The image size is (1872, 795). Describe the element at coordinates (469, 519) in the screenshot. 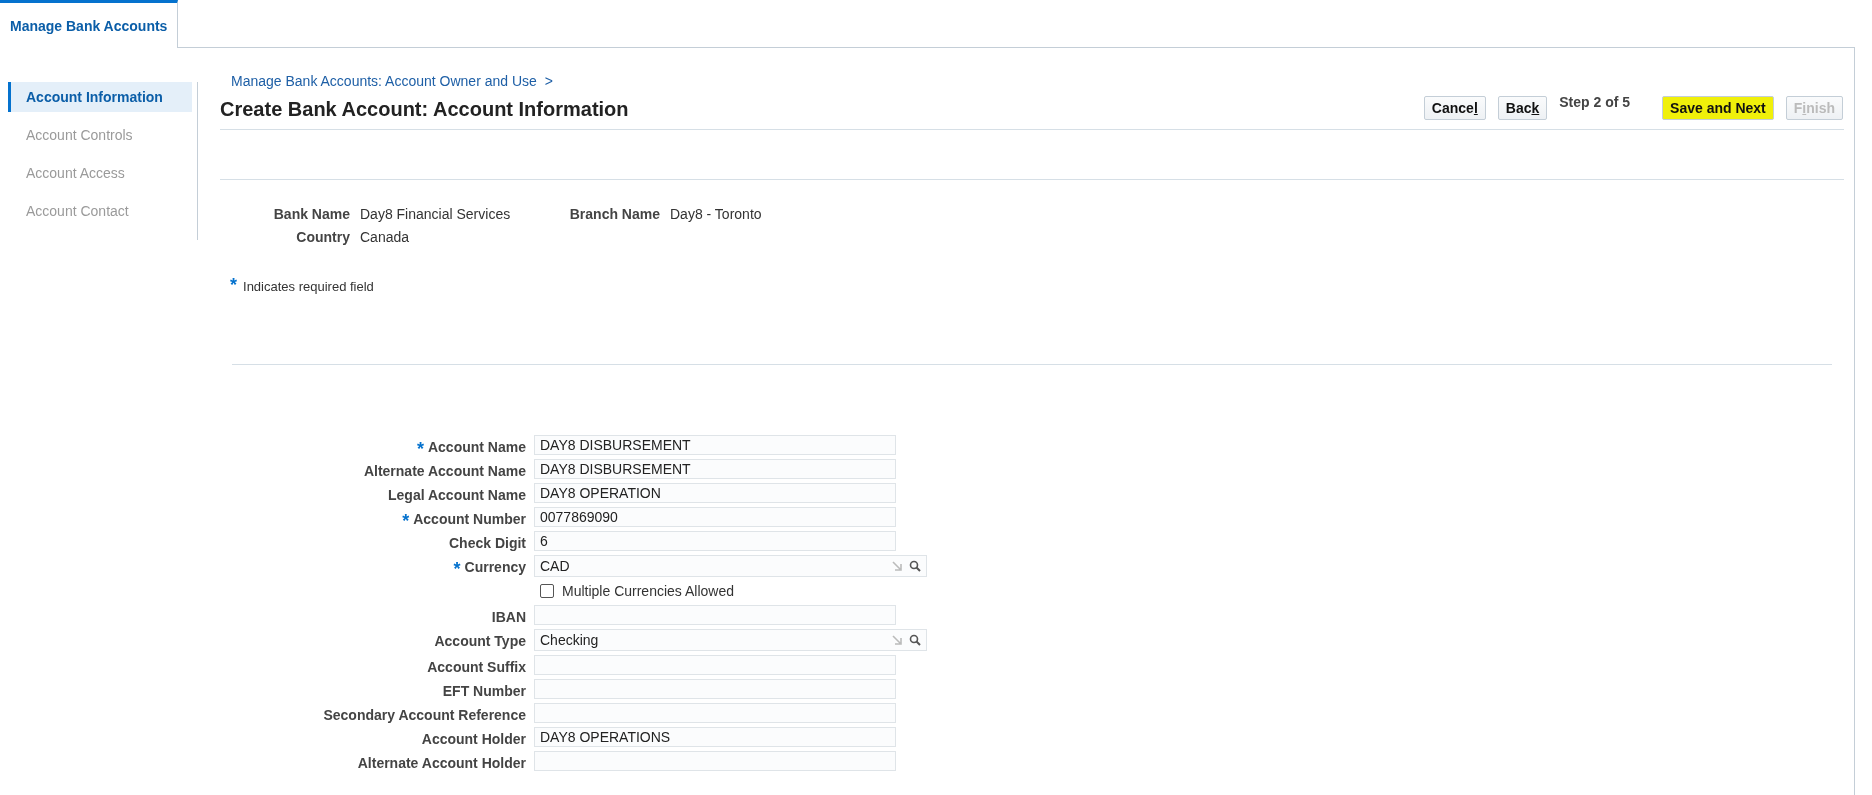

I see `field-label: Account Number` at that location.